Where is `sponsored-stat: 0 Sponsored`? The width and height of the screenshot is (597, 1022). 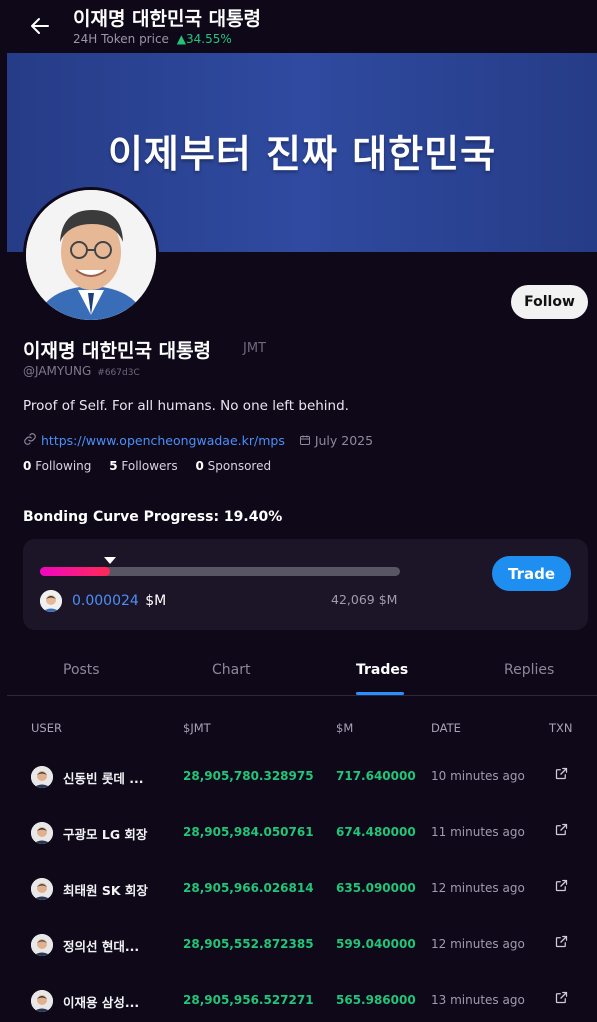 sponsored-stat: 0 Sponsored is located at coordinates (233, 466).